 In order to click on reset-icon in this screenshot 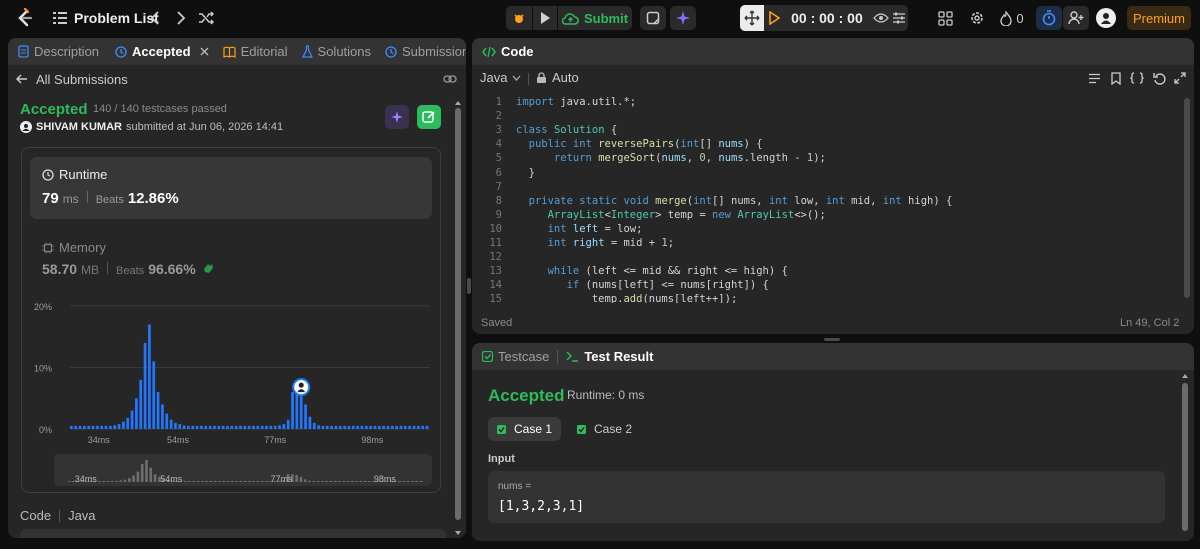, I will do `click(1159, 78)`.